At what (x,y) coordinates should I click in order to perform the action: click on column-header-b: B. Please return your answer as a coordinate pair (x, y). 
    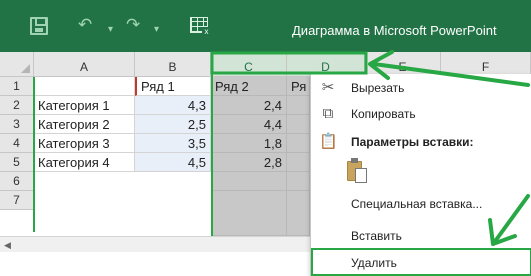
    Looking at the image, I should click on (173, 64).